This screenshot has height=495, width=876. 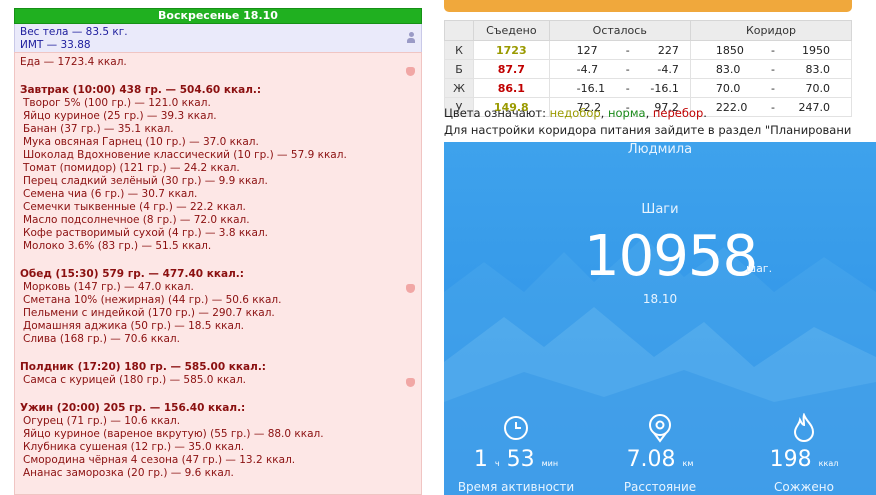 What do you see at coordinates (619, 88) in the screenshot?
I see `left-cell: -16.1- -16.1` at bounding box center [619, 88].